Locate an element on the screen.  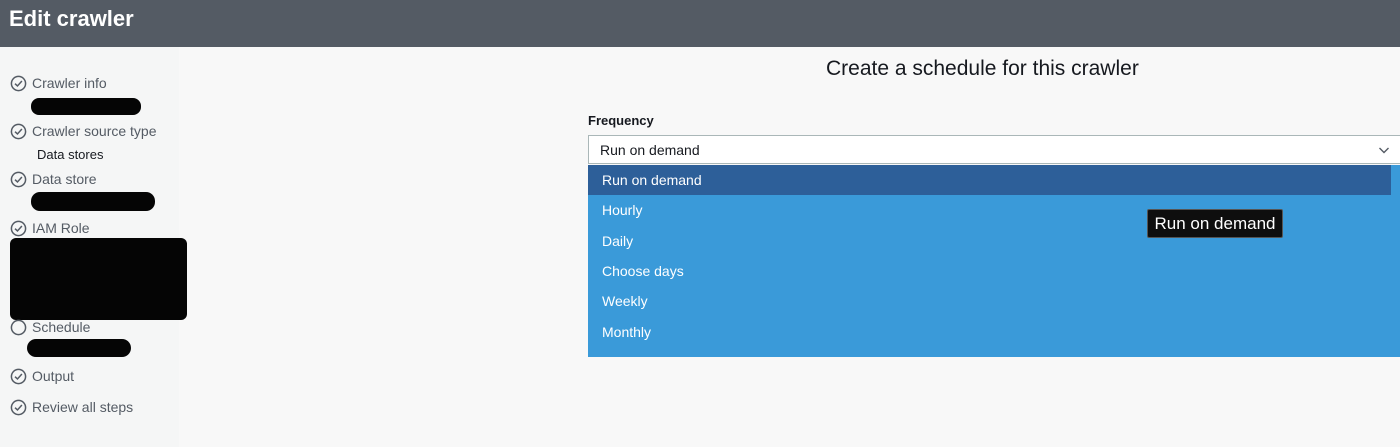
step-label: Output is located at coordinates (53, 376).